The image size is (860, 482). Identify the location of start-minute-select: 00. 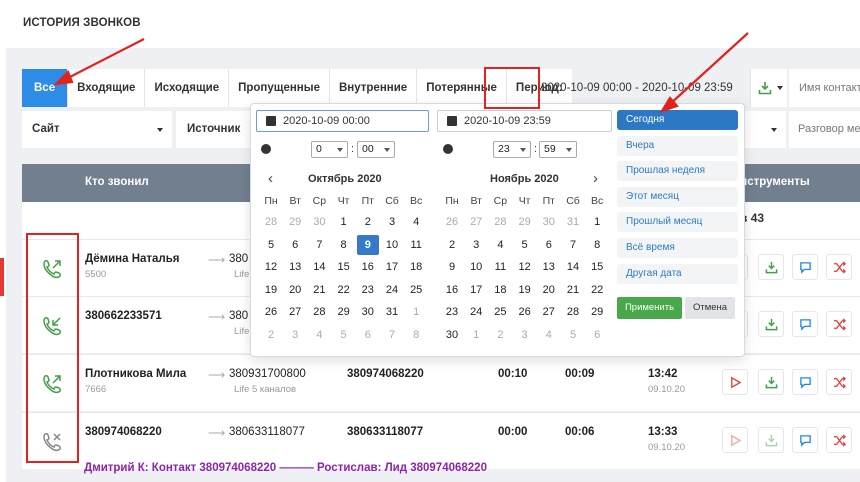
(376, 149).